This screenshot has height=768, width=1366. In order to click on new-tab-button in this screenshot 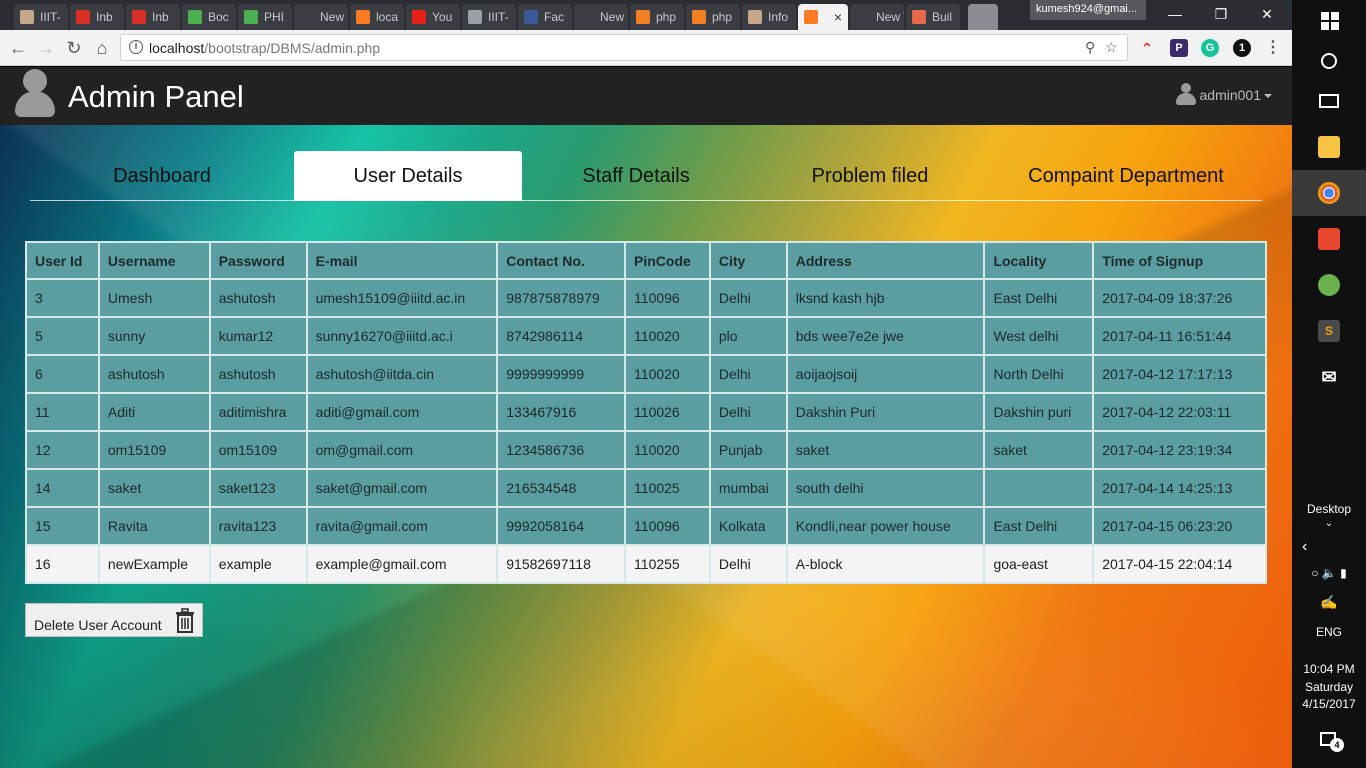, I will do `click(983, 17)`.